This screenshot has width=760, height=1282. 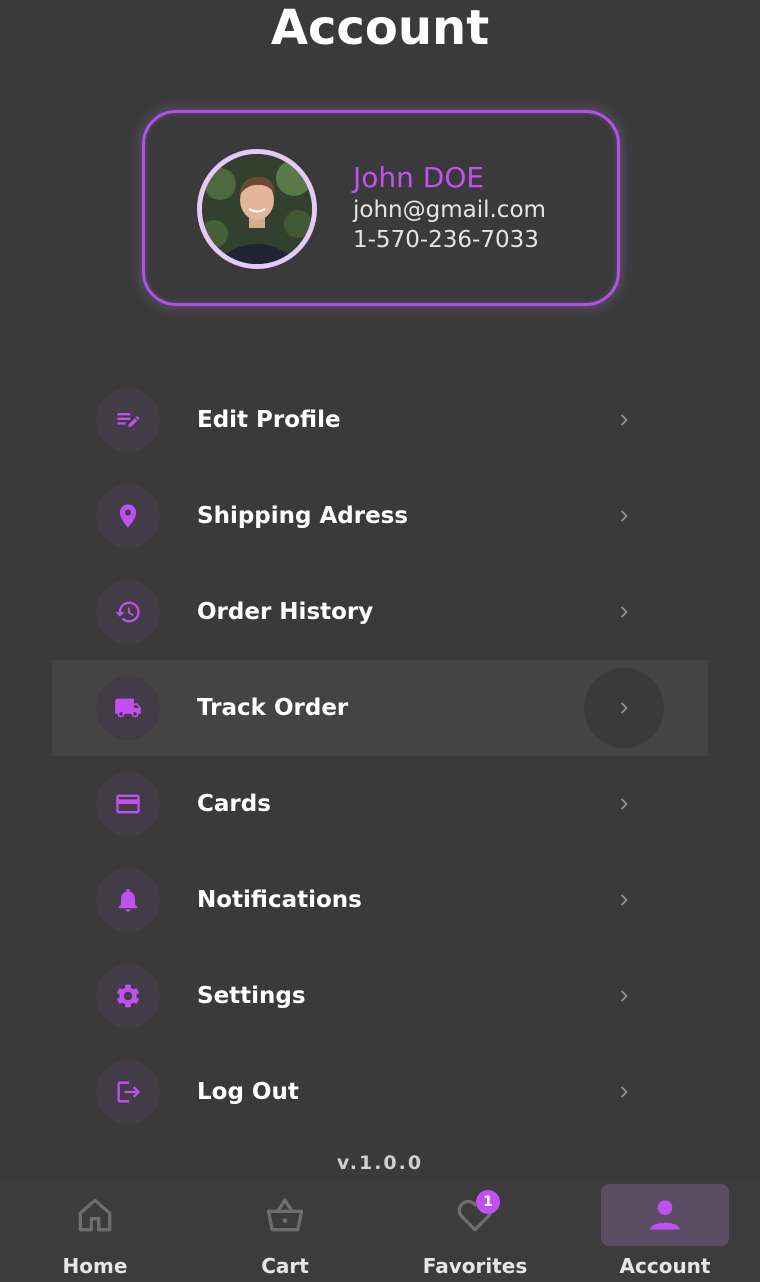 I want to click on avatar, so click(x=257, y=209).